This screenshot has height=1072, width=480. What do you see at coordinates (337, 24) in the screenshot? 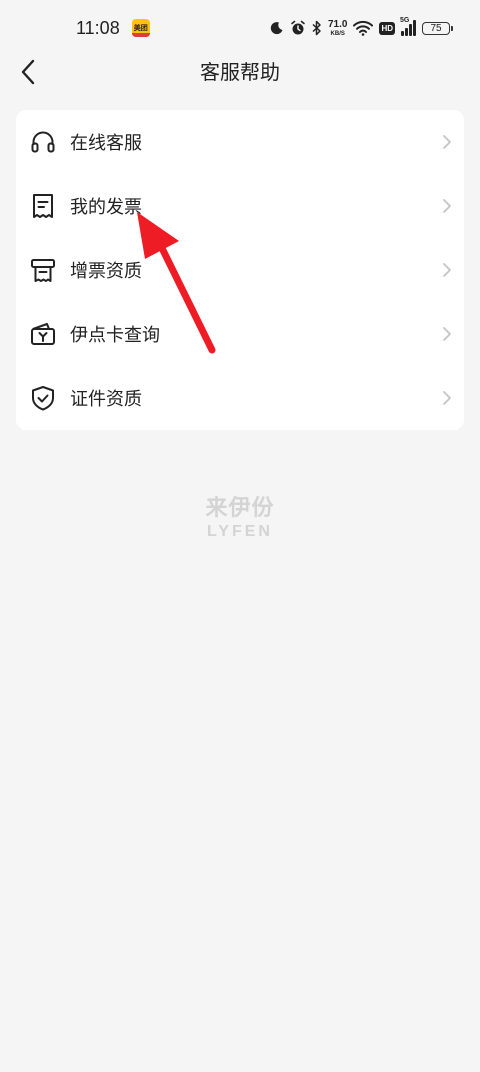
I see `network-speed-value: 71.0` at bounding box center [337, 24].